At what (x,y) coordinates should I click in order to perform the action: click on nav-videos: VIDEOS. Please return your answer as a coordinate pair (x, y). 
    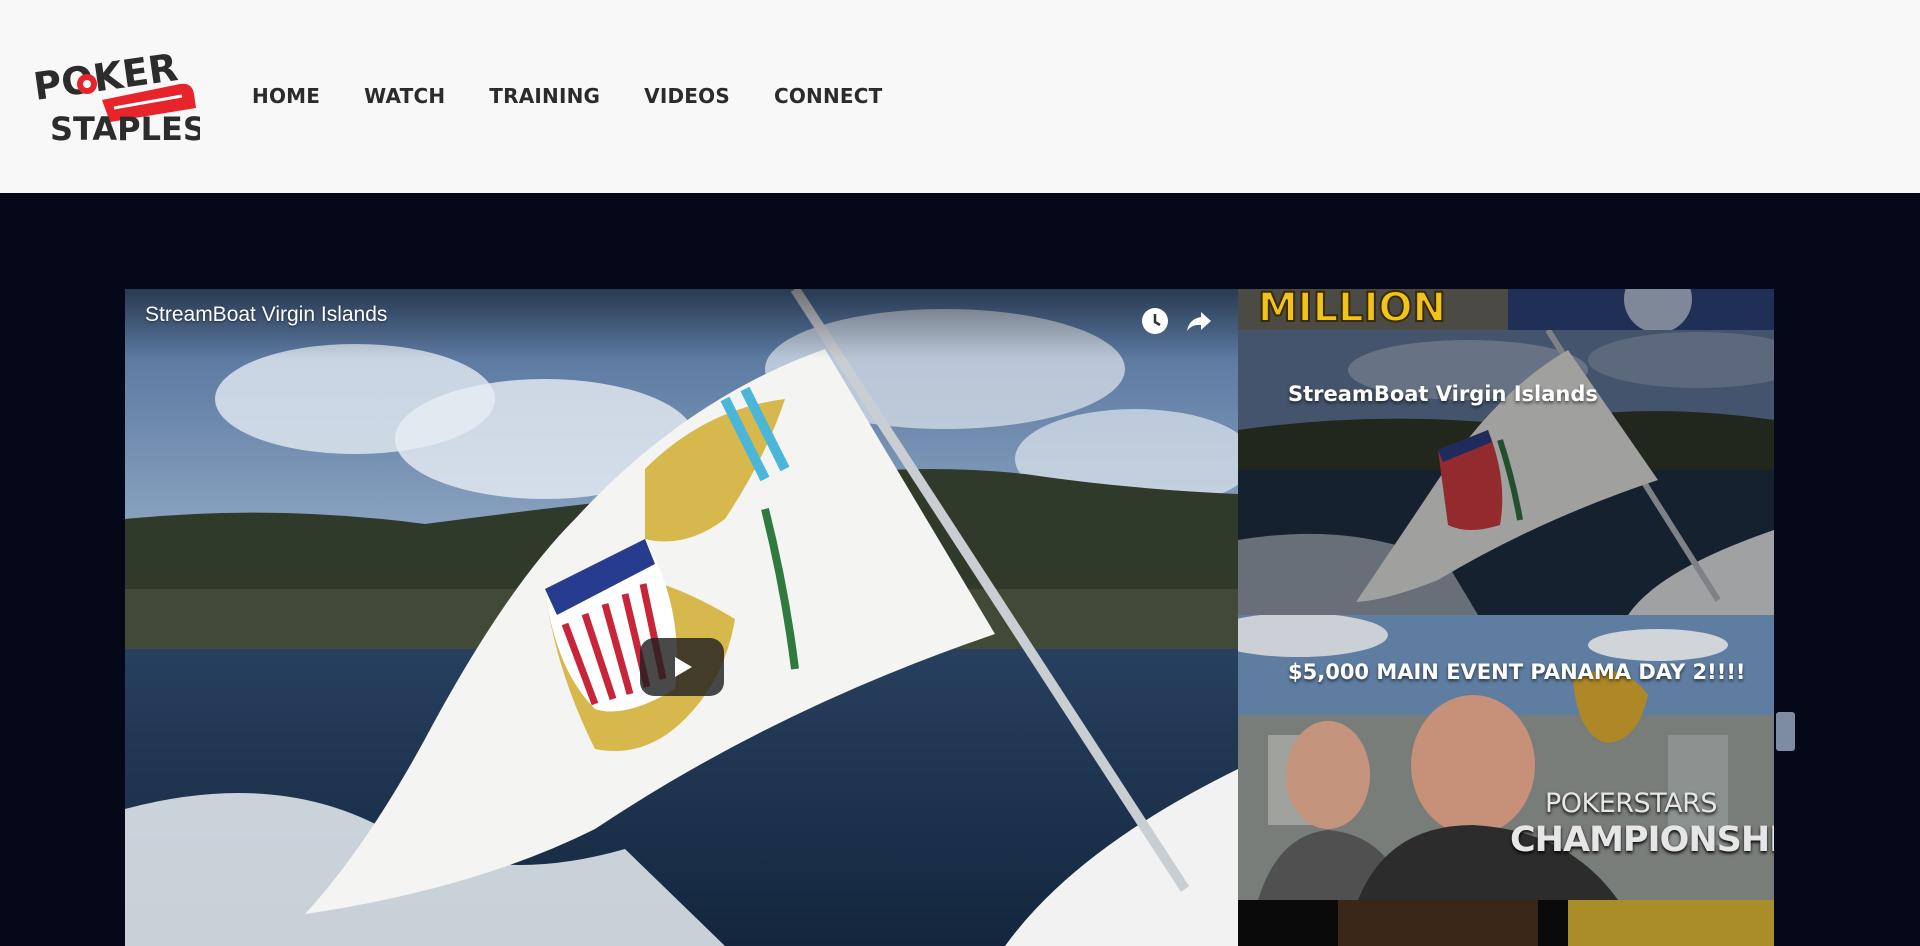
    Looking at the image, I should click on (687, 96).